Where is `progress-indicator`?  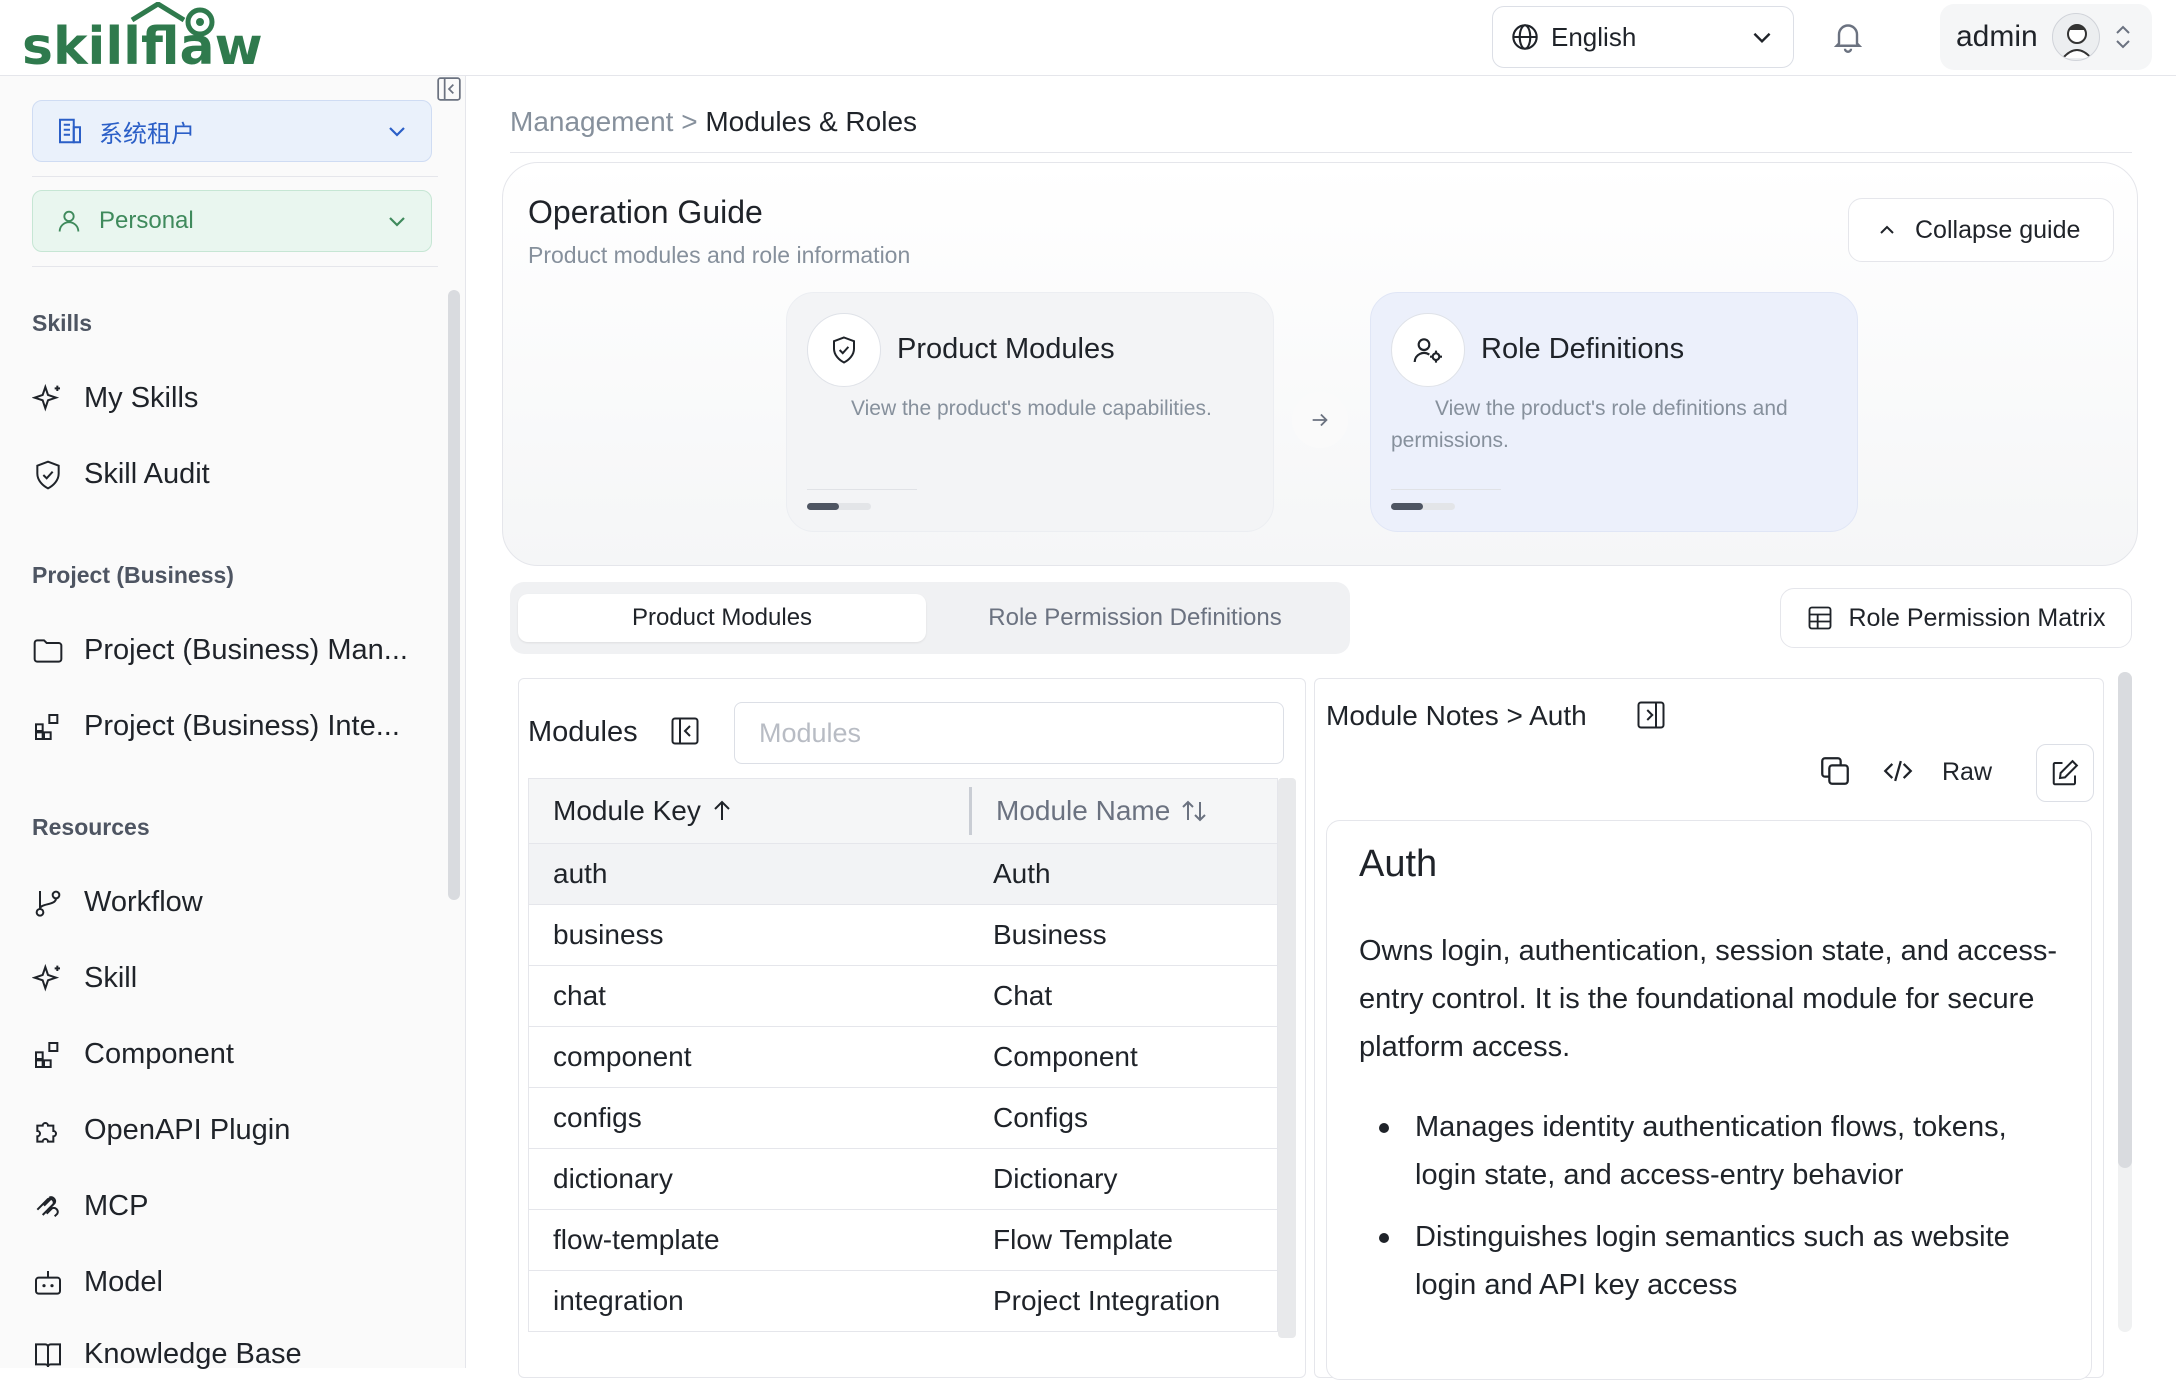
progress-indicator is located at coordinates (839, 506).